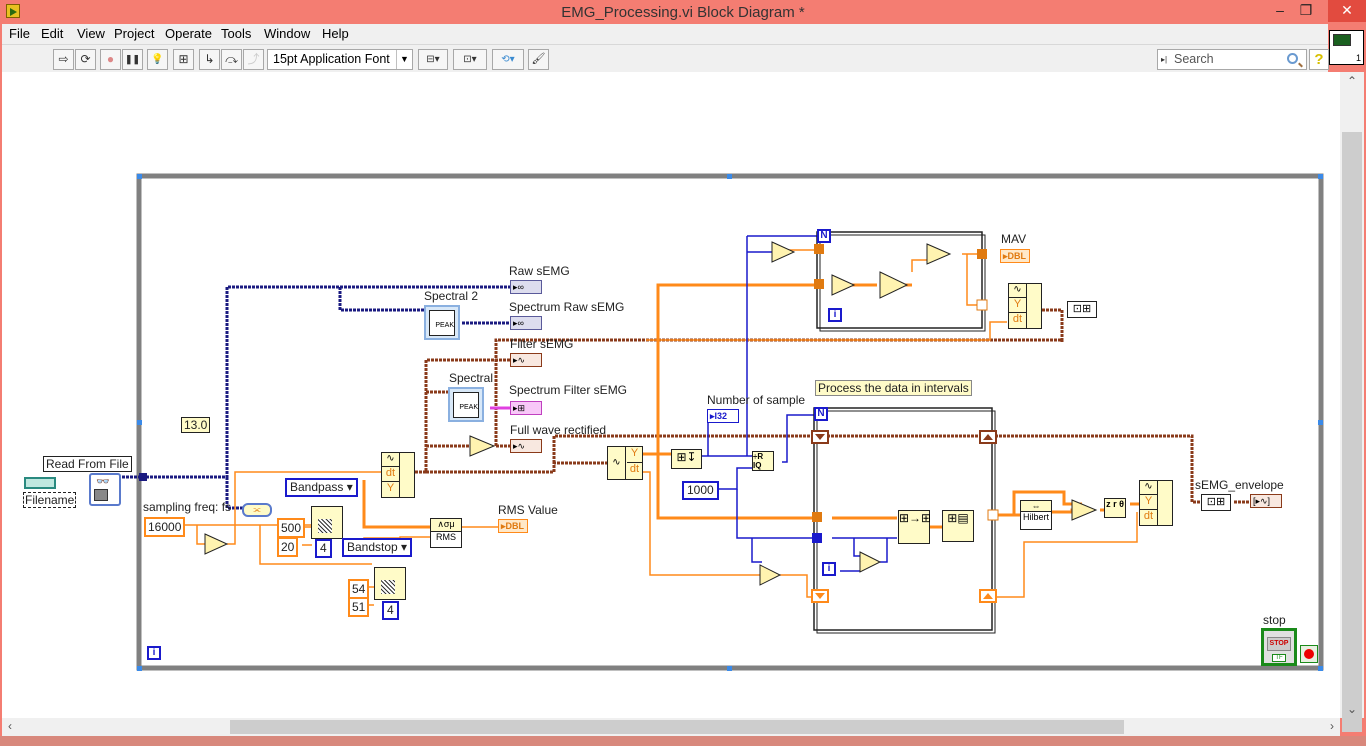 The width and height of the screenshot is (1366, 746). I want to click on distribute-objects-button: ⊡▾, so click(470, 59).